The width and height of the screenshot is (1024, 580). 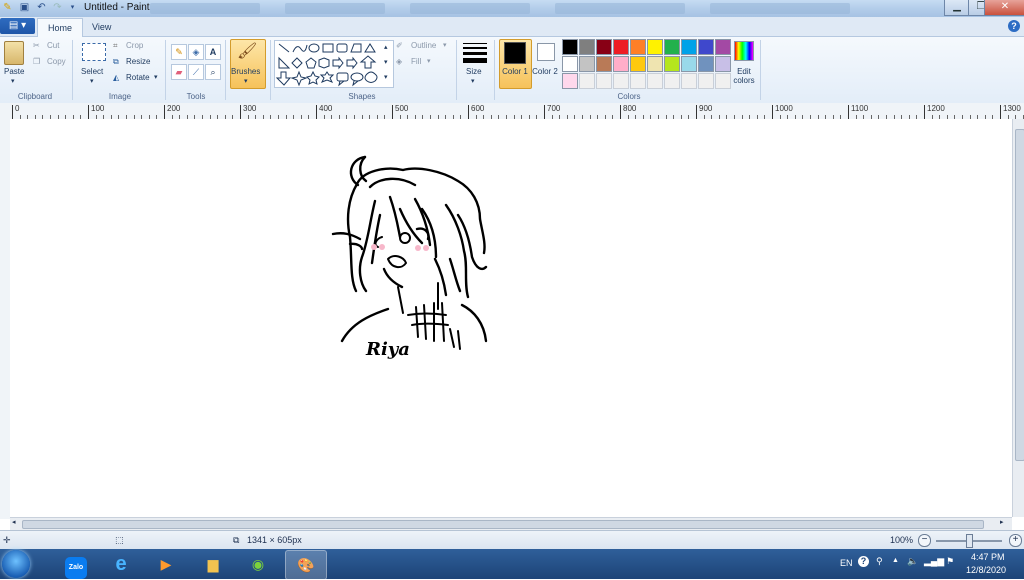 What do you see at coordinates (179, 72) in the screenshot?
I see `eraser-icon: ▰` at bounding box center [179, 72].